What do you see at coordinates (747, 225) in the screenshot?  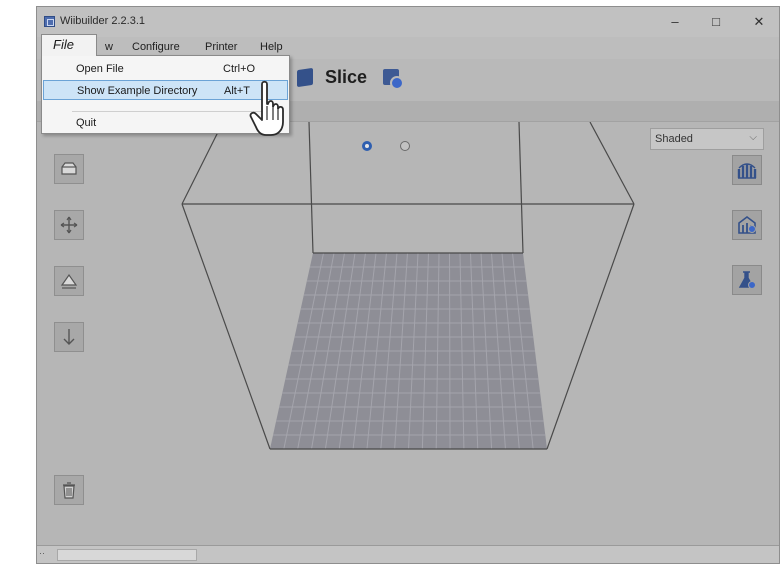 I see `support-settings-icon` at bounding box center [747, 225].